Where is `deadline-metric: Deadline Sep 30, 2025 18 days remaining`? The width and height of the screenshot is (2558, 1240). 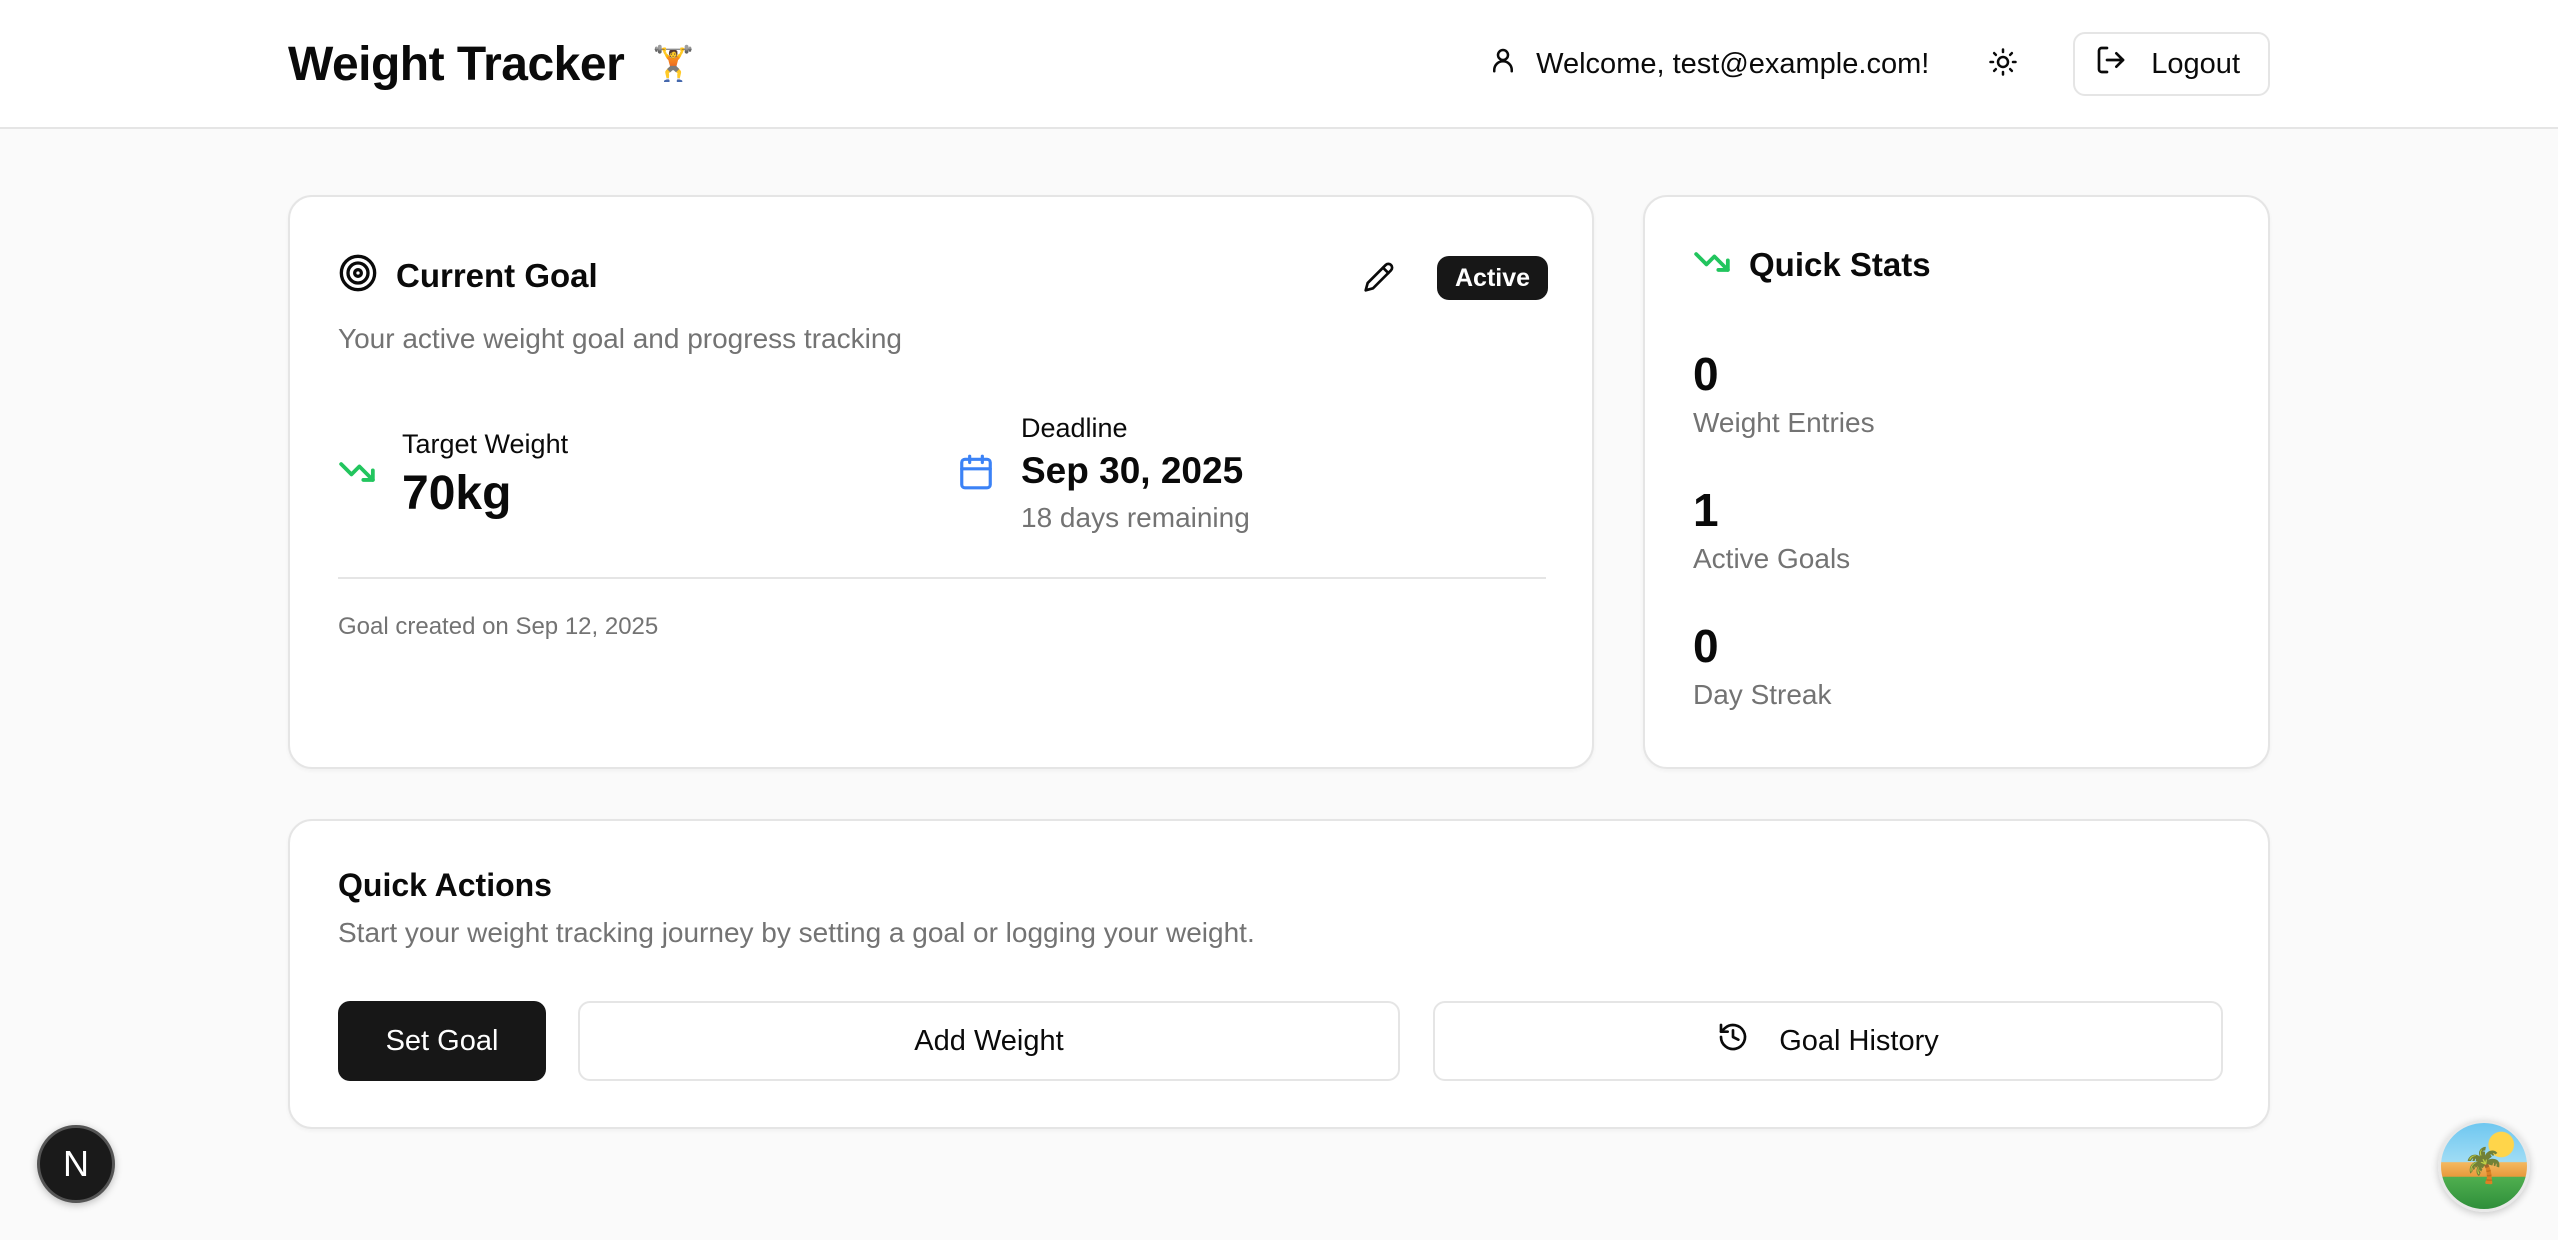 deadline-metric: Deadline Sep 30, 2025 18 days remaining is located at coordinates (1103, 473).